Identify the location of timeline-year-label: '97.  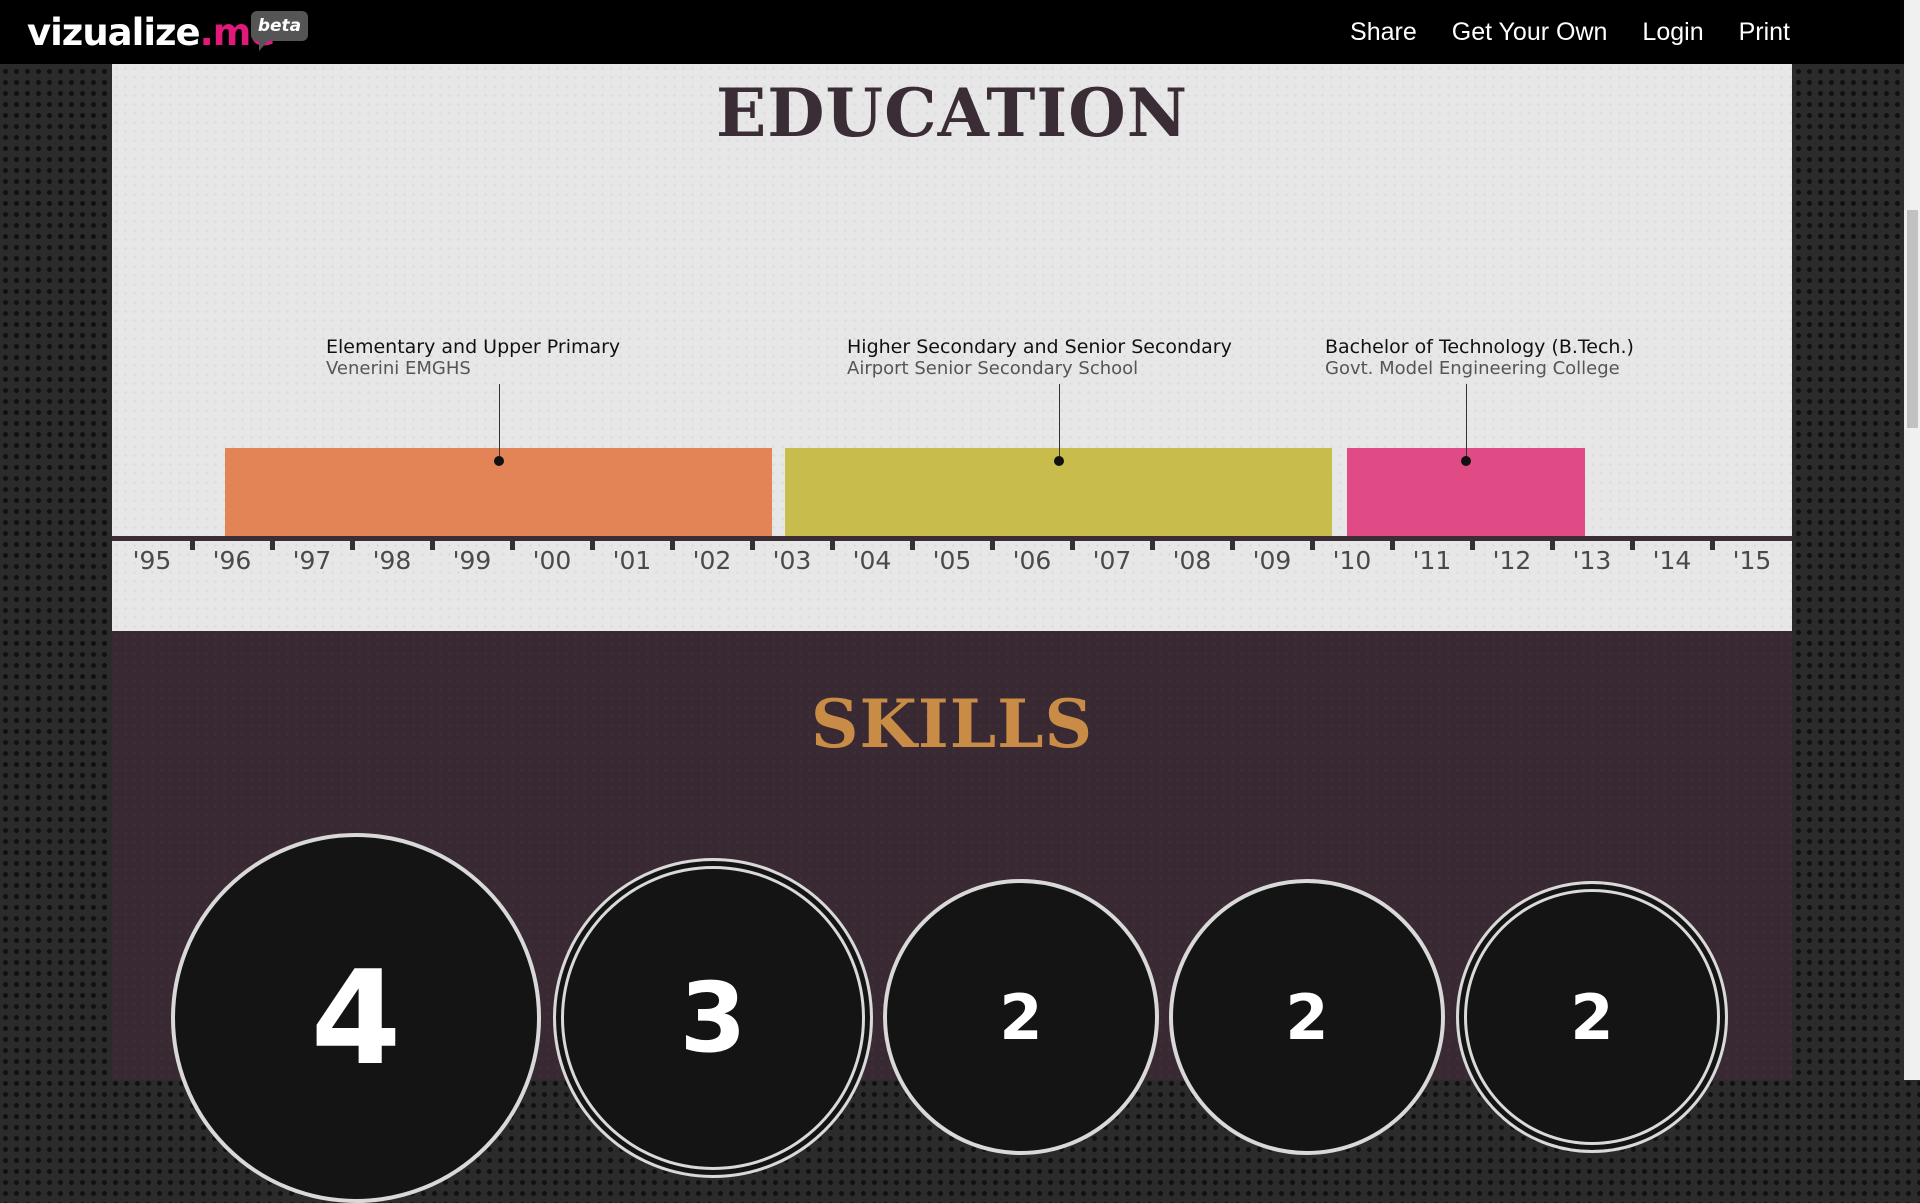
(312, 560).